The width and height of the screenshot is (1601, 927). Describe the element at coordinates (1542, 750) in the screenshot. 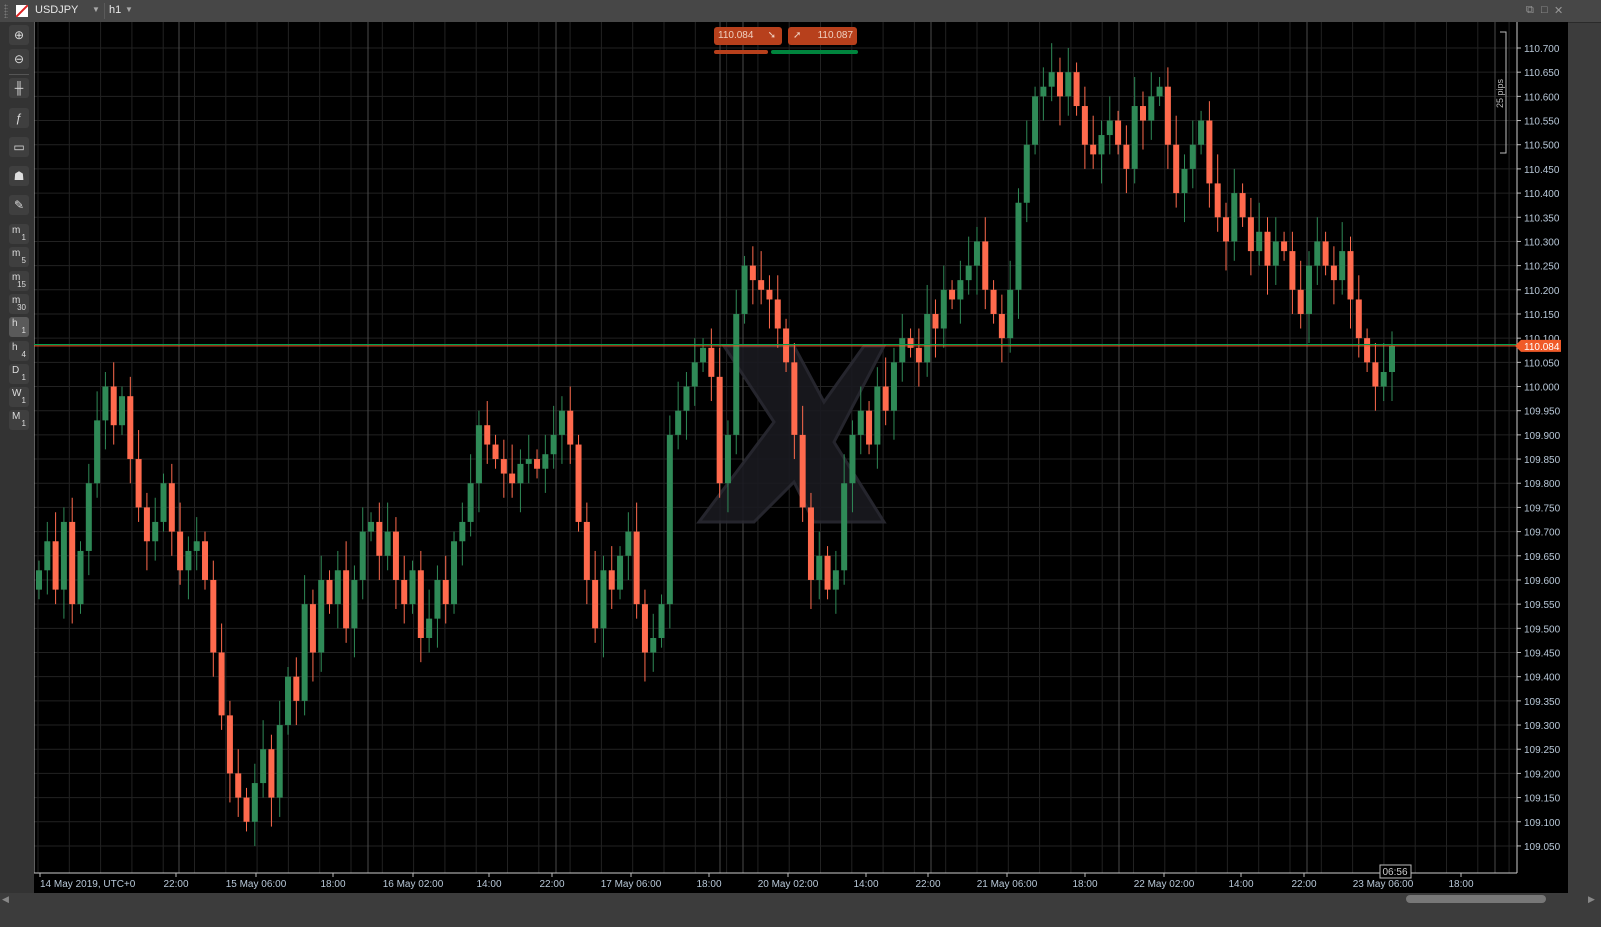

I see `y-tick-label: 109.250` at that location.